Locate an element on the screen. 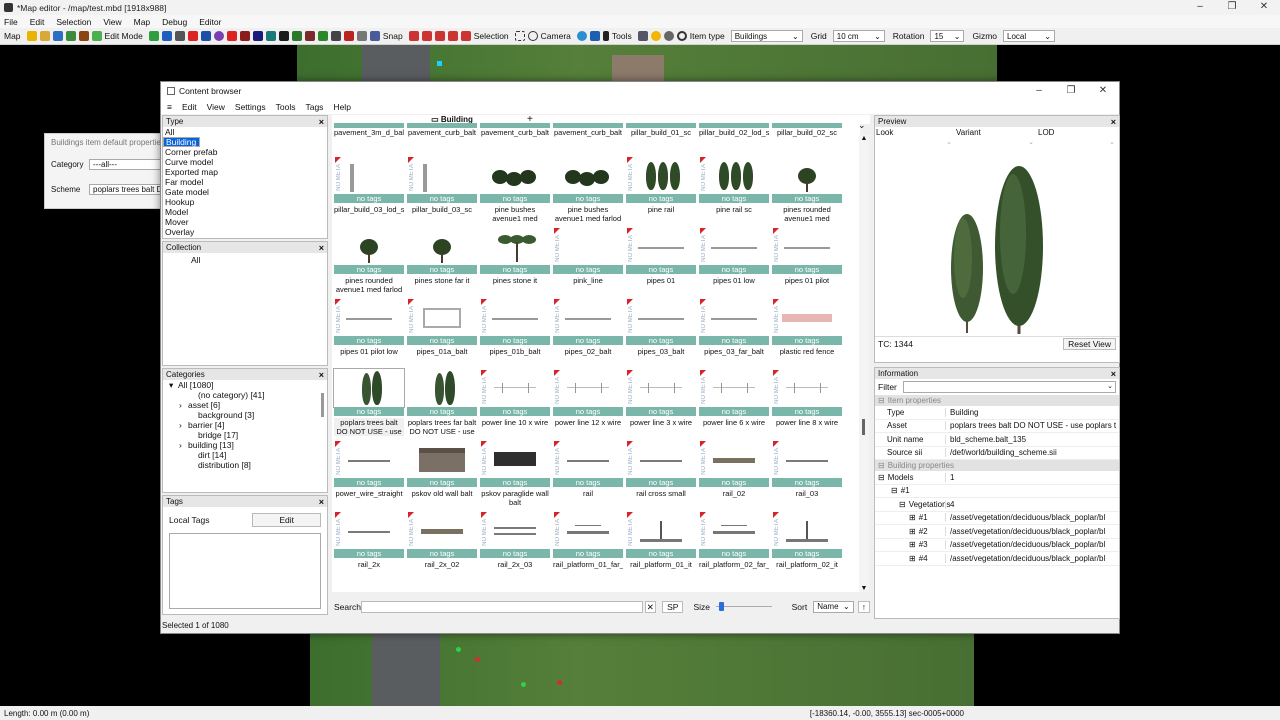 This screenshot has width=1280, height=720. save-icon is located at coordinates (57, 36).